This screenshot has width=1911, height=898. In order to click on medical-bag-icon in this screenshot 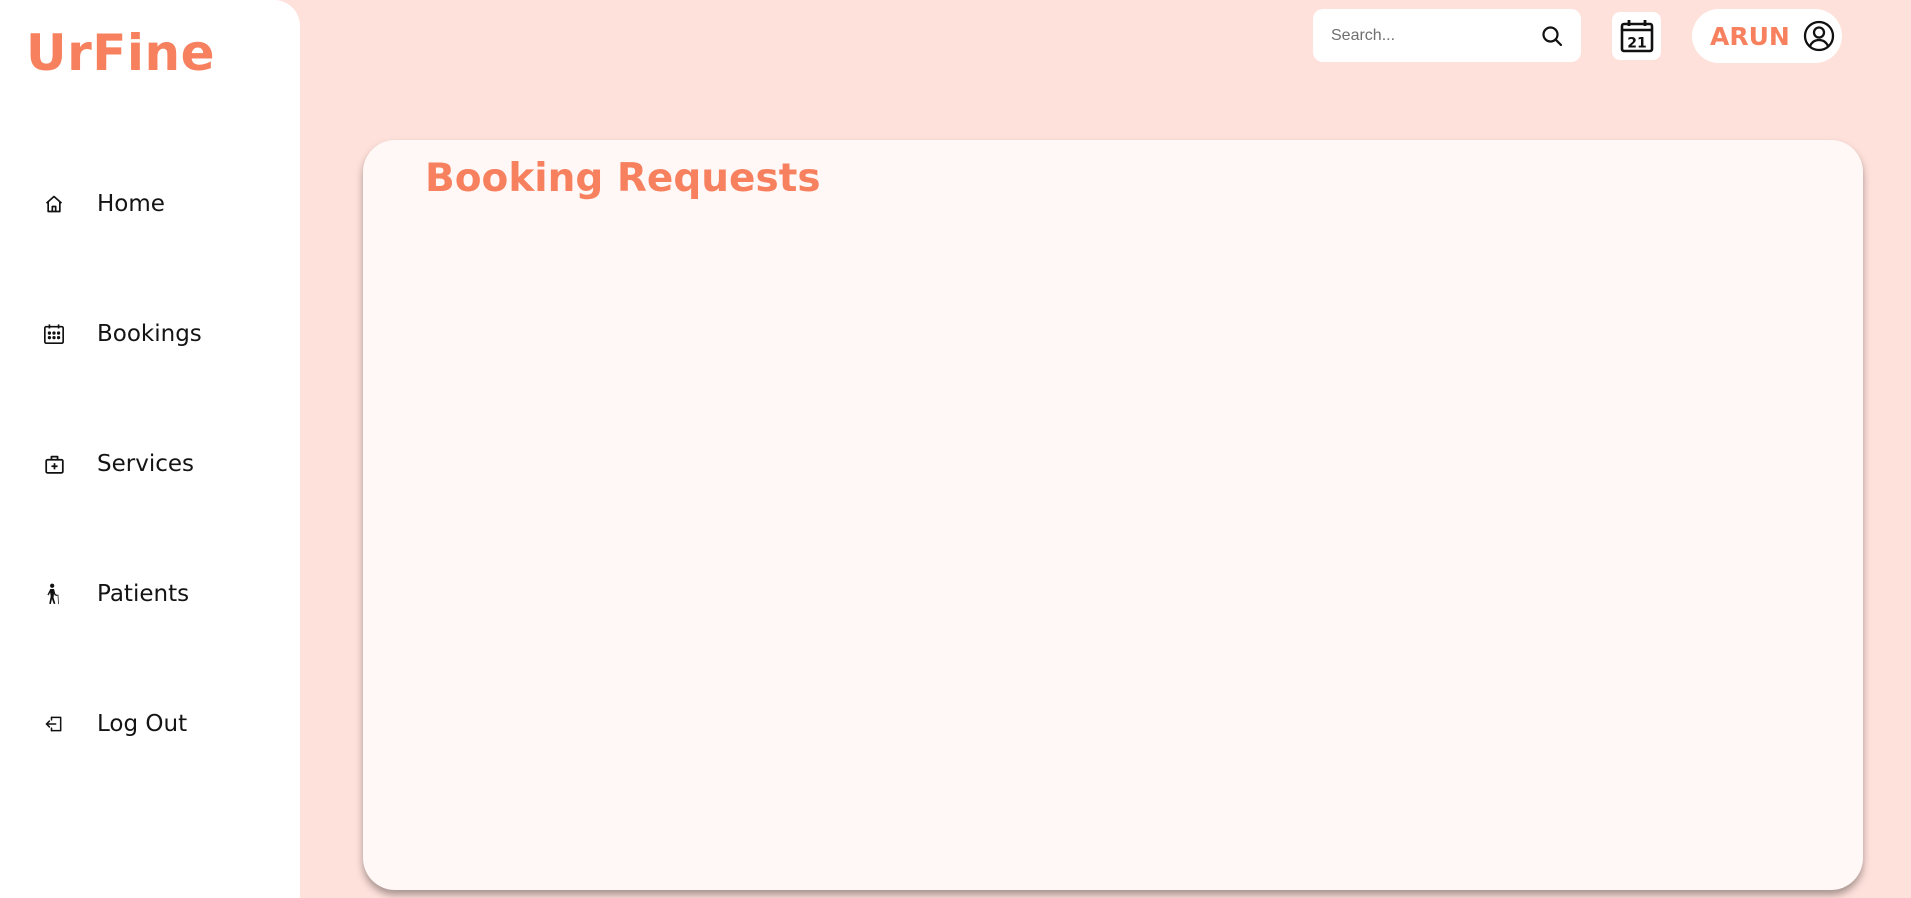, I will do `click(54, 464)`.